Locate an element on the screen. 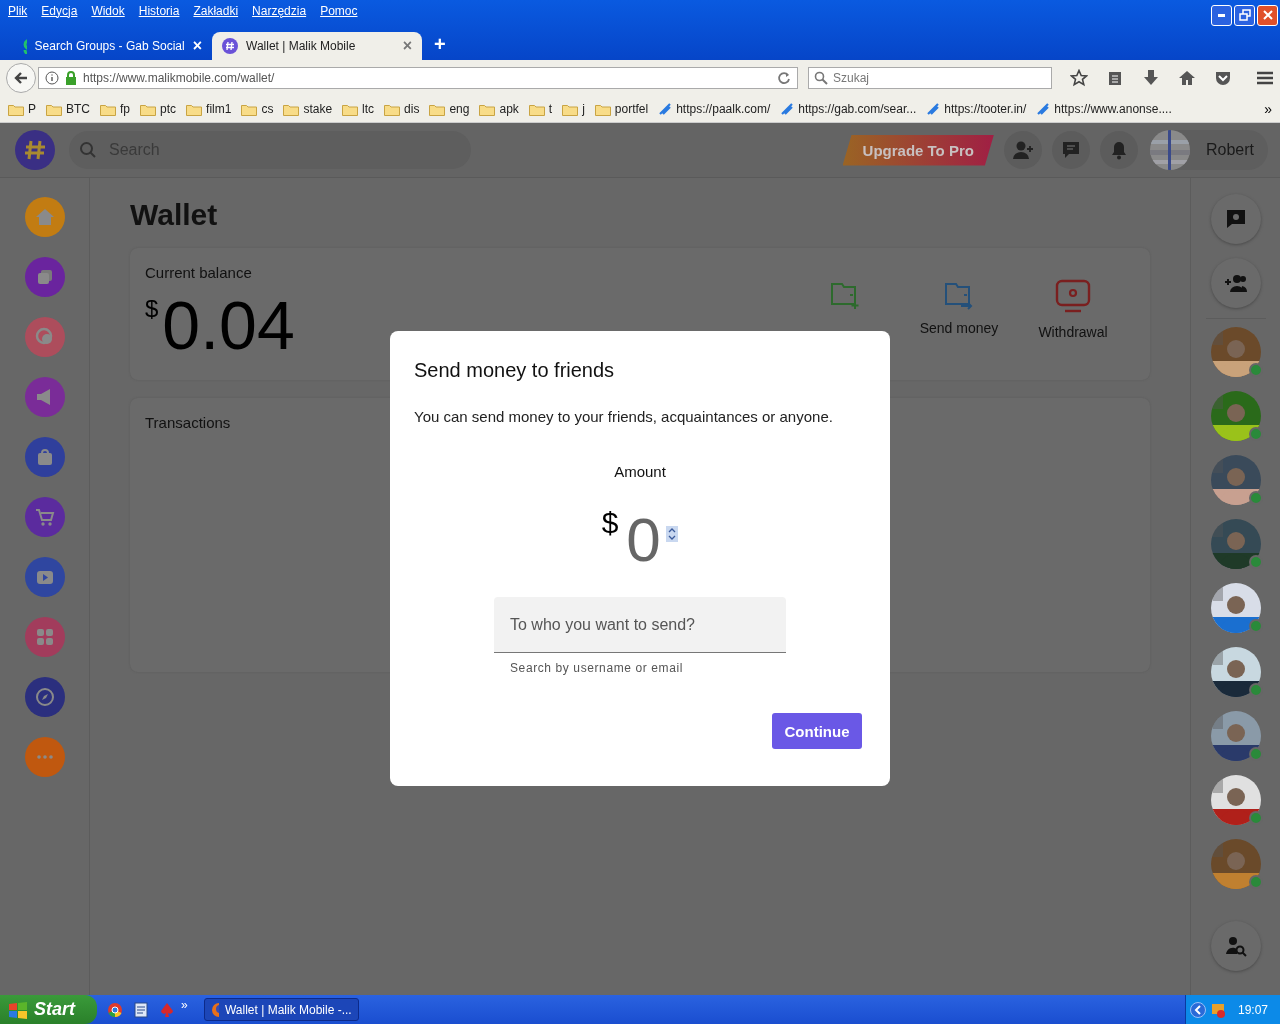 This screenshot has height=1024, width=1280. menu-item: Zakładki is located at coordinates (220, 11).